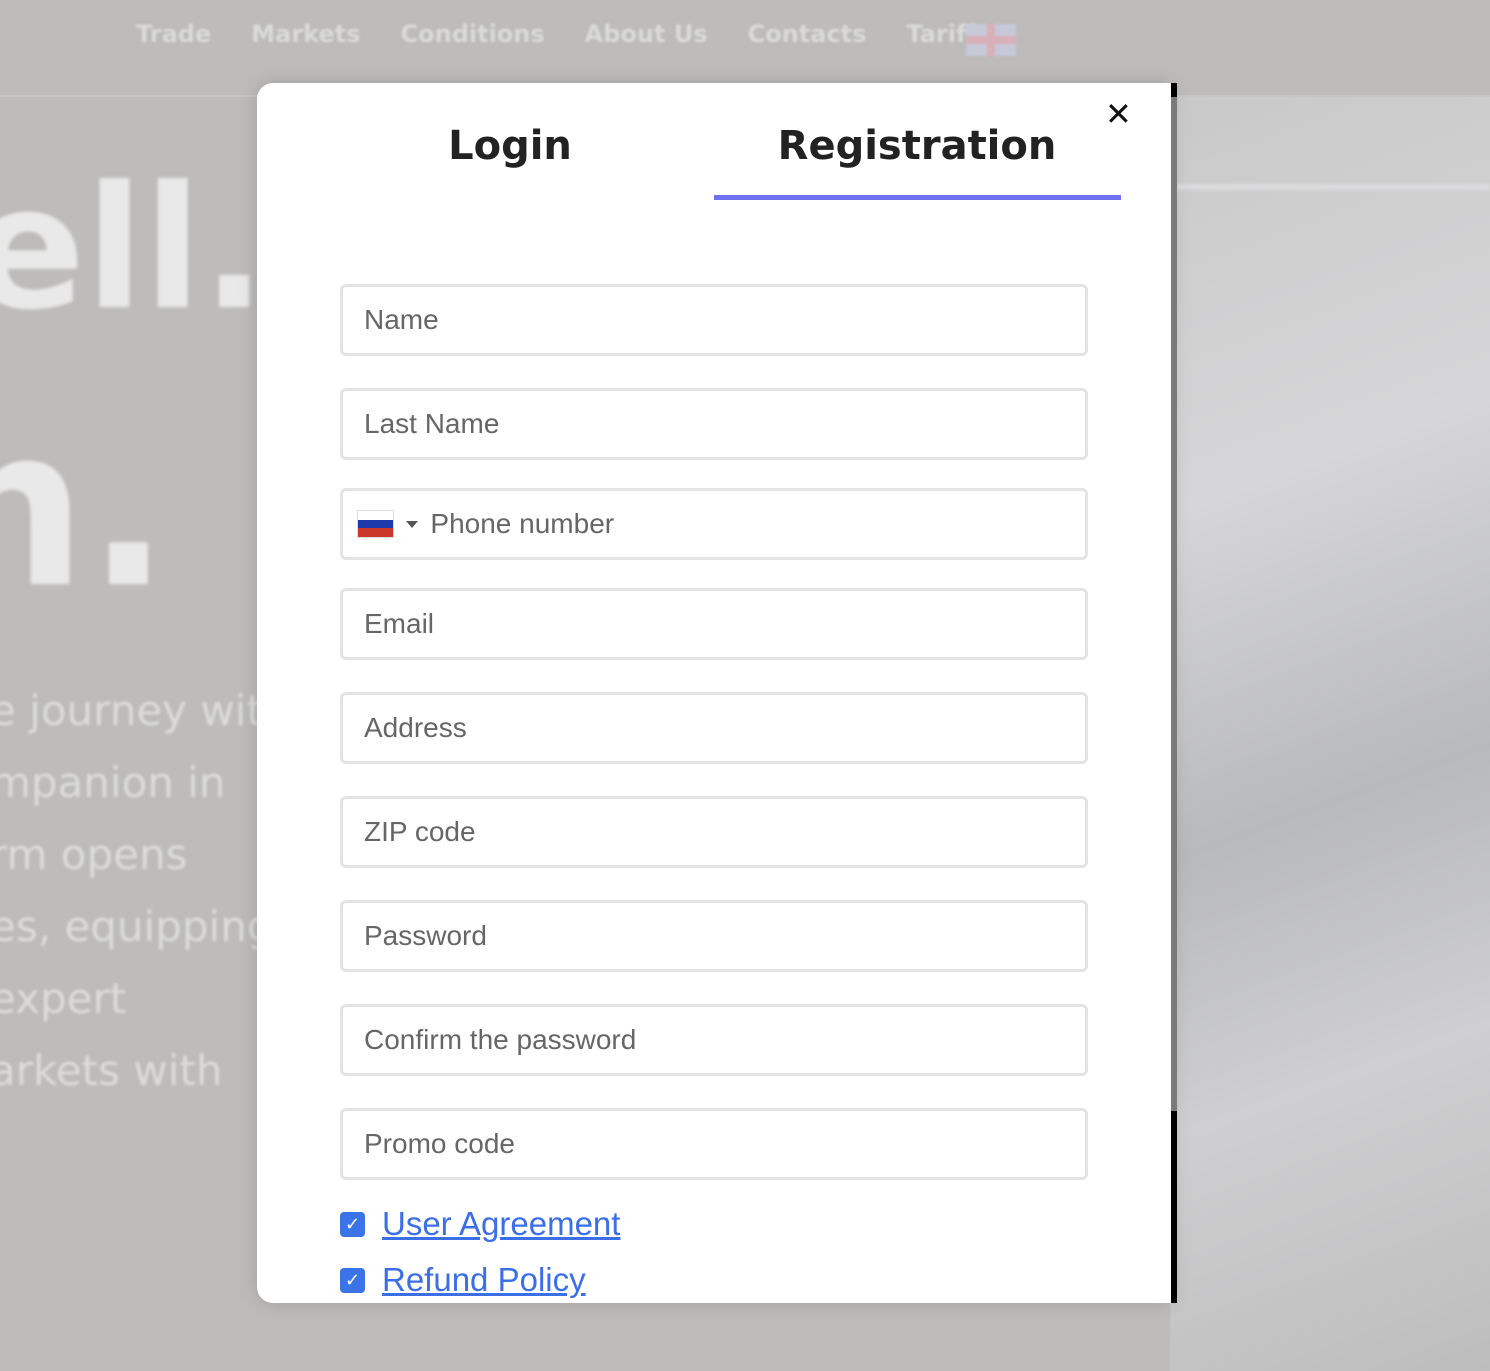 The height and width of the screenshot is (1371, 1490). Describe the element at coordinates (484, 1280) in the screenshot. I see `refund-policy-link: Refund Policy` at that location.